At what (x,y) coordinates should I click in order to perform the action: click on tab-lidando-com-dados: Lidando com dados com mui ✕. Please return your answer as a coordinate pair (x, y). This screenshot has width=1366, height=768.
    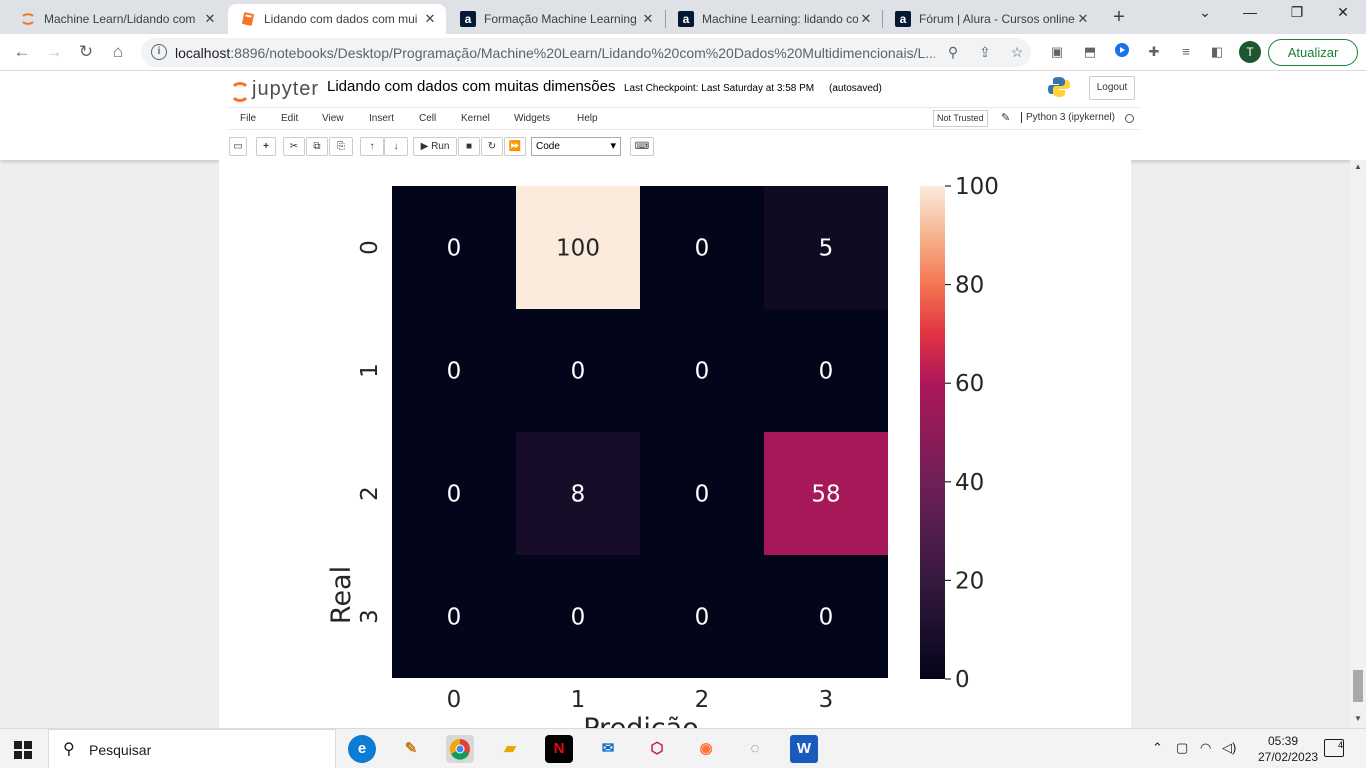
    Looking at the image, I should click on (337, 19).